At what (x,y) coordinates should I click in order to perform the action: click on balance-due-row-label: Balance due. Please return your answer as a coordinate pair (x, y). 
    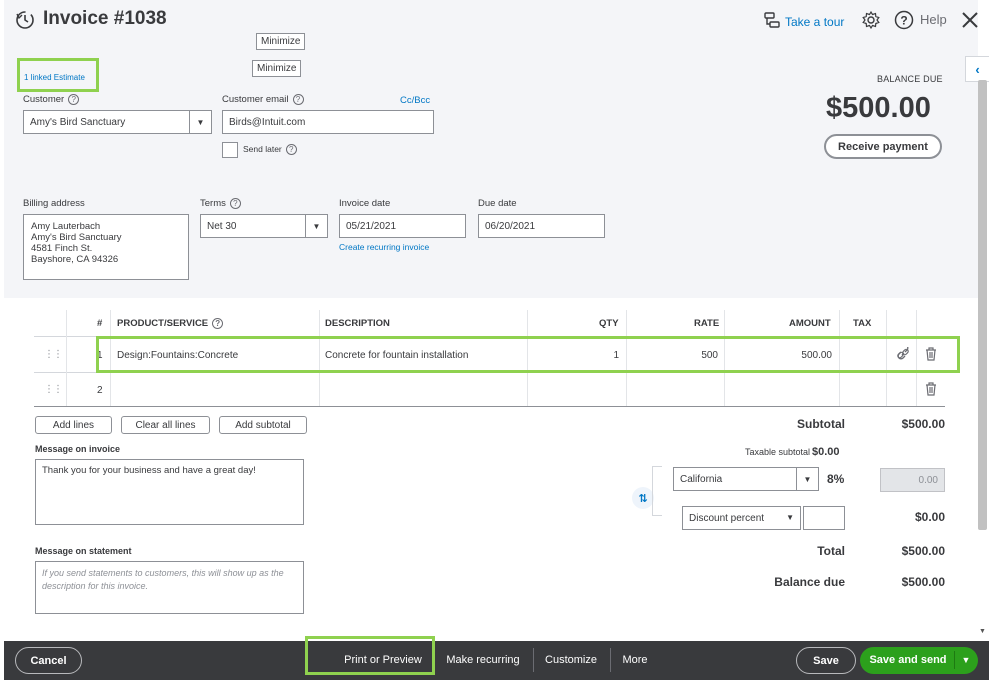
    Looking at the image, I should click on (809, 582).